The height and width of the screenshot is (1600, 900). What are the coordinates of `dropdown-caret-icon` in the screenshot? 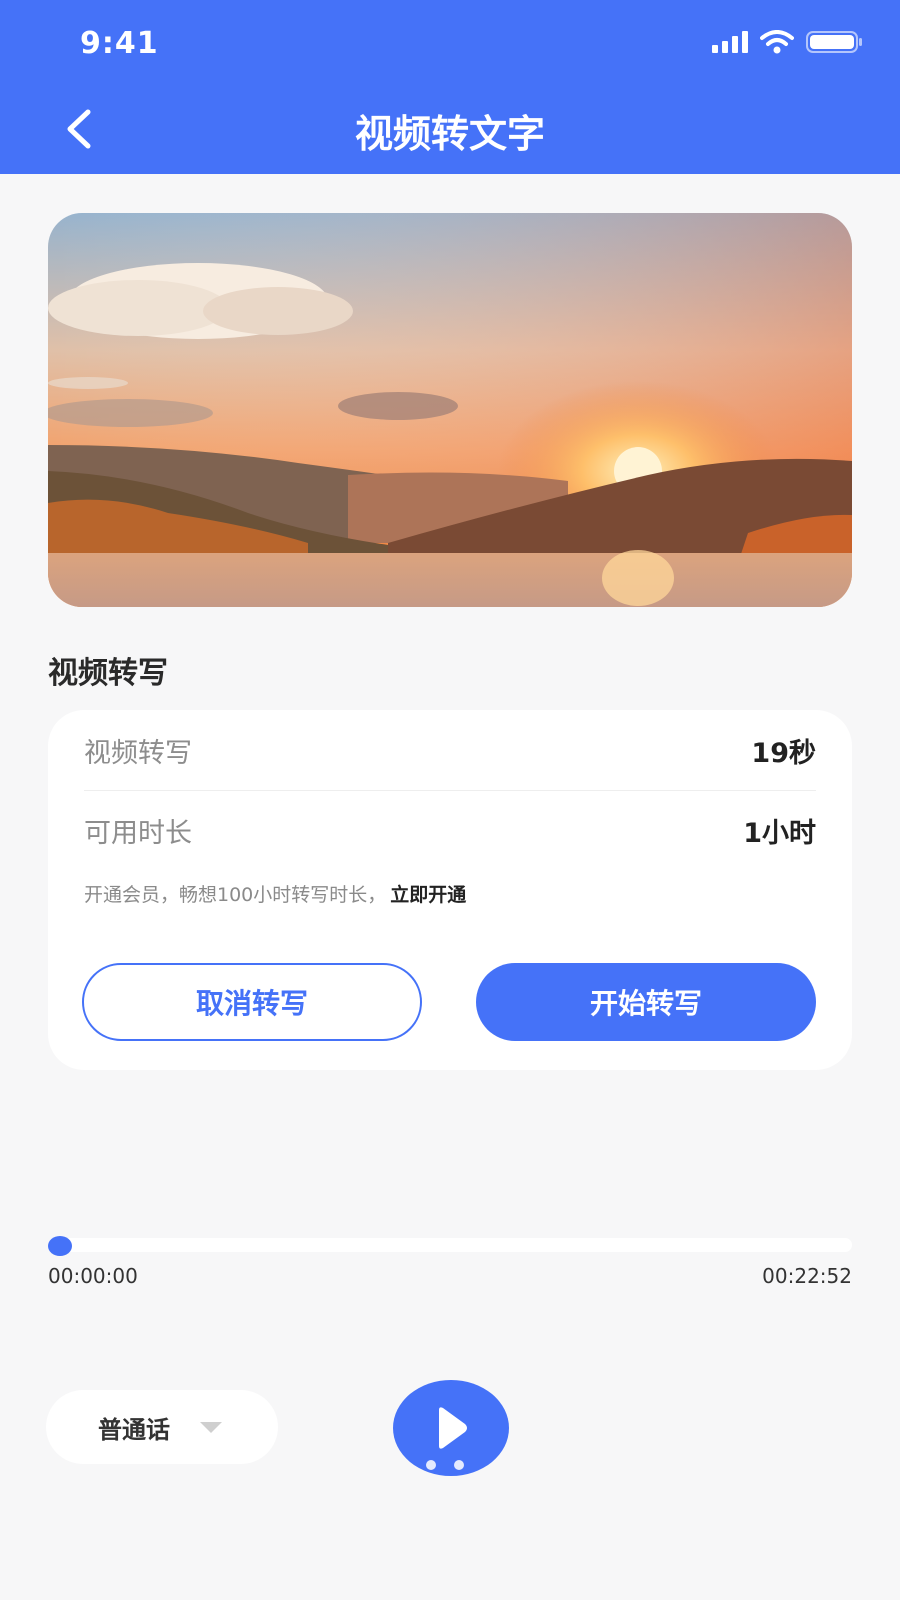 It's located at (211, 1427).